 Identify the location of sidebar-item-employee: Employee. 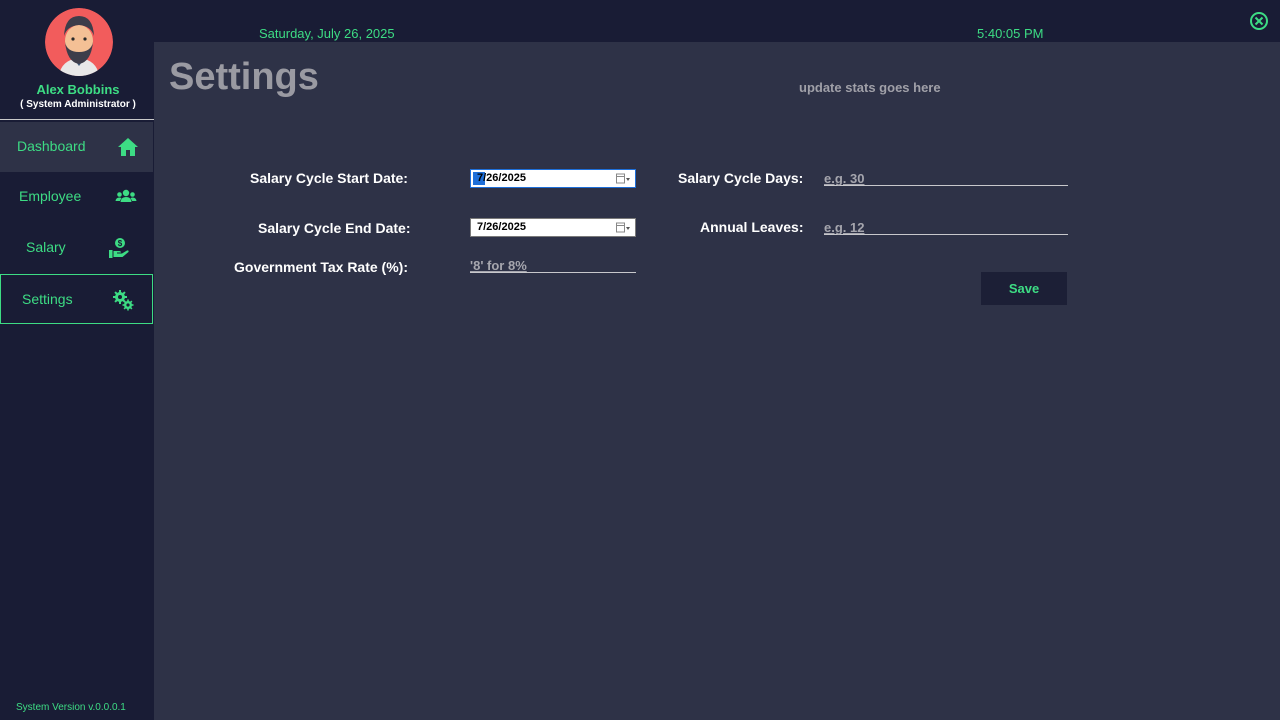
(76, 197).